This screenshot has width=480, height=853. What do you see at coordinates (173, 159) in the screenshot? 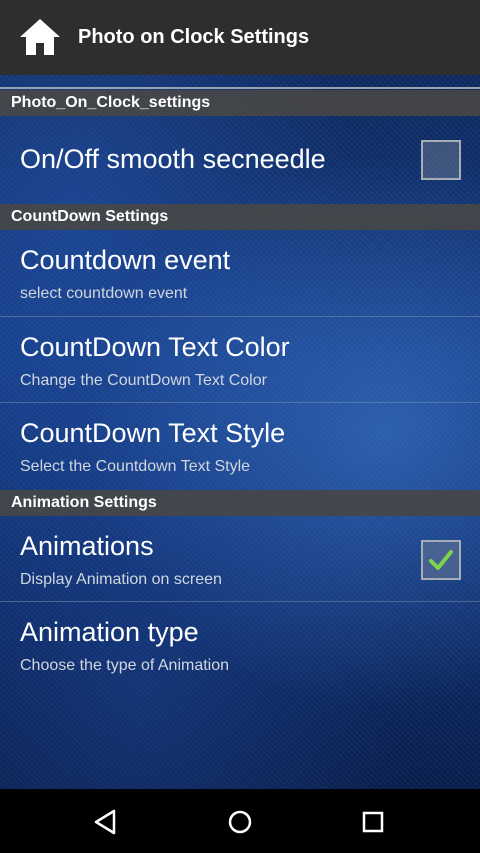
I see `pref-title: On/Off smooth secneedle` at bounding box center [173, 159].